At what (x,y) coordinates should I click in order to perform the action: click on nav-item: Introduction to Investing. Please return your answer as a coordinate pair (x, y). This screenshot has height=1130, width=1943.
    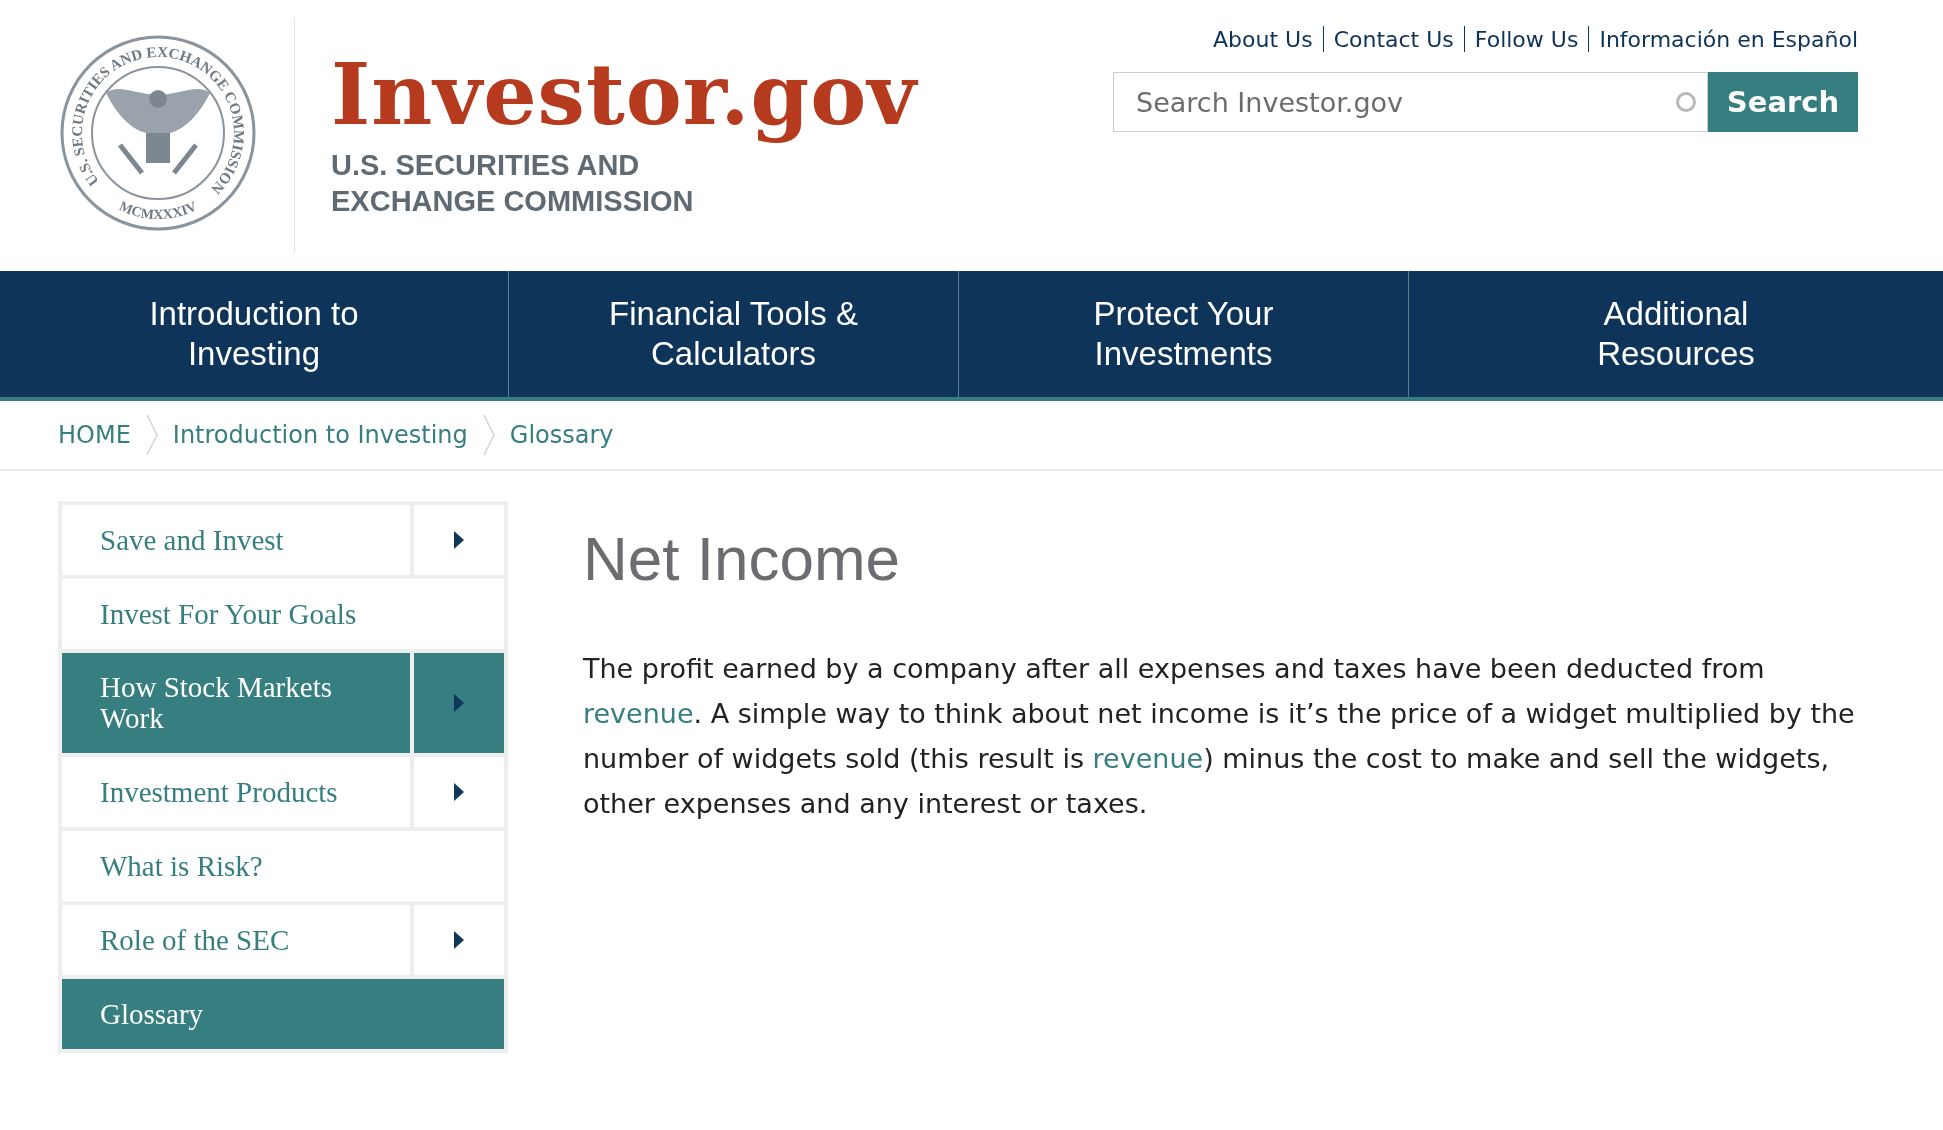
    Looking at the image, I should click on (254, 334).